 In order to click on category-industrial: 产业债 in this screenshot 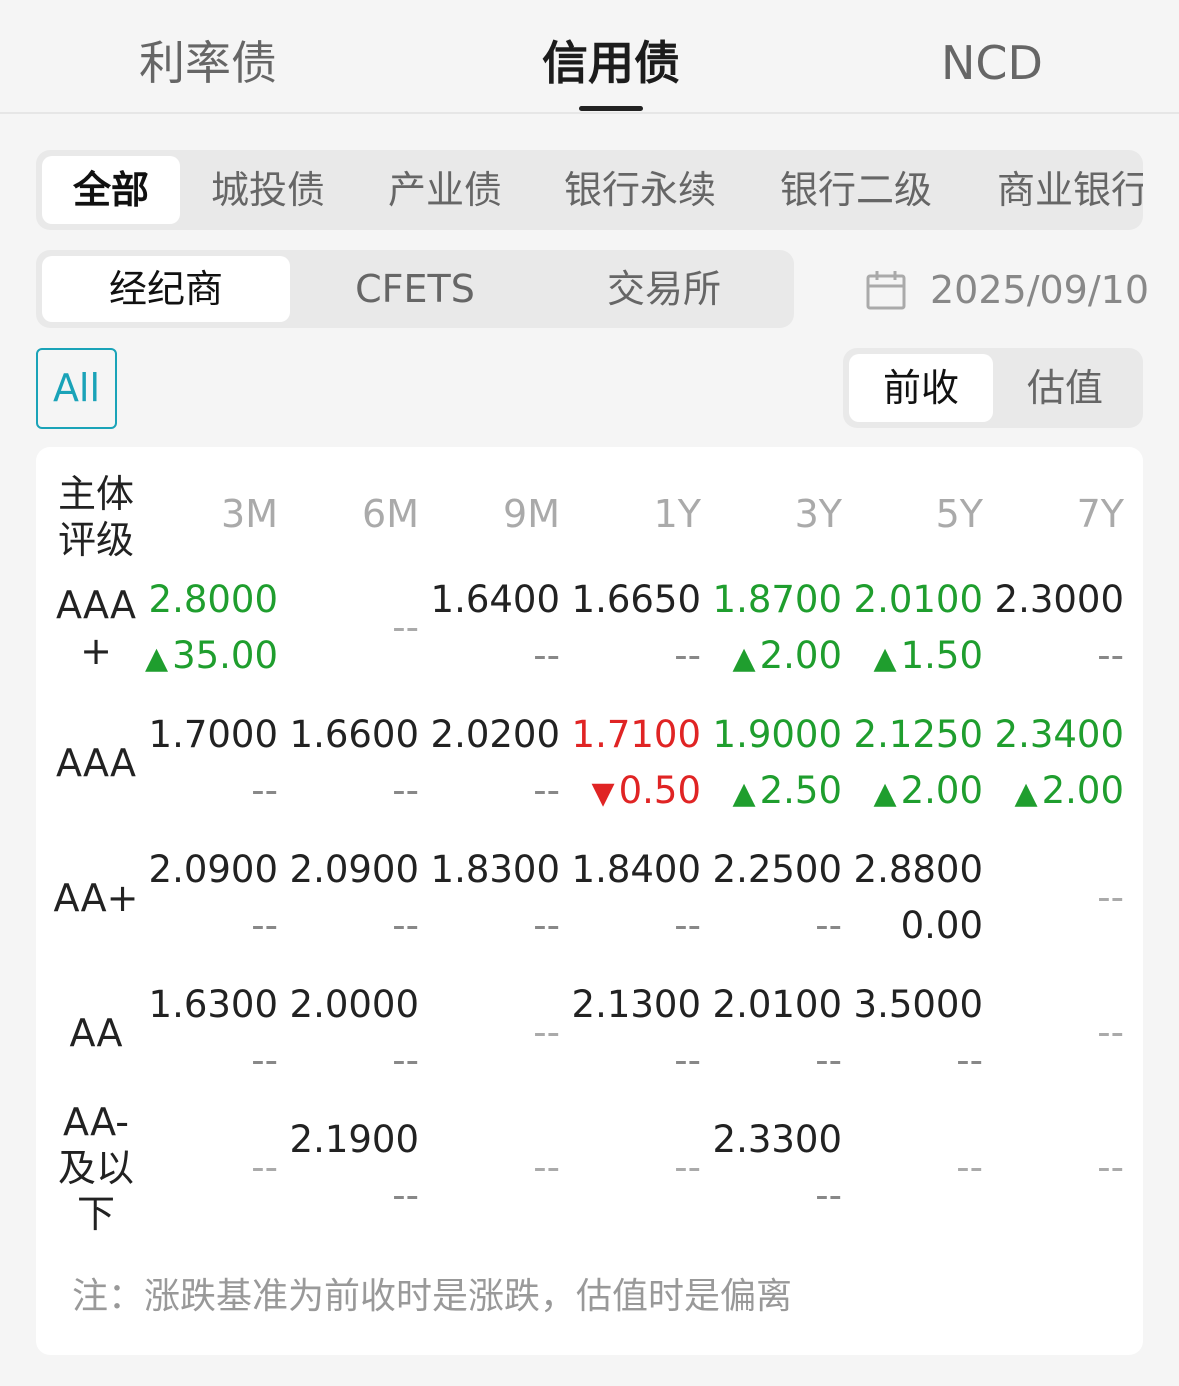, I will do `click(445, 190)`.